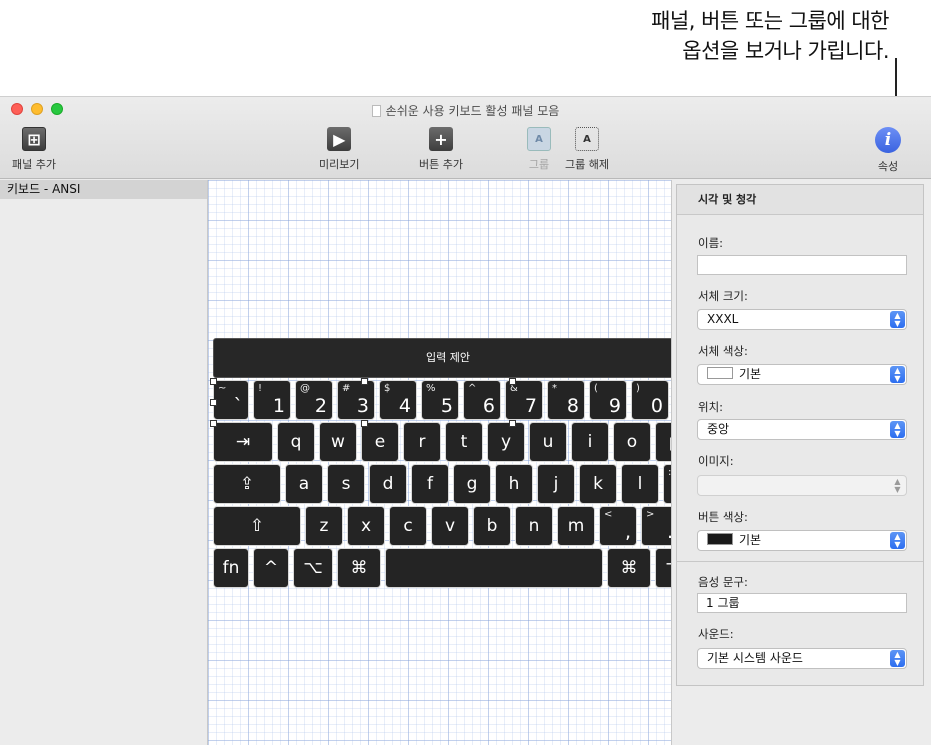  I want to click on keyboard-key: b, so click(492, 526).